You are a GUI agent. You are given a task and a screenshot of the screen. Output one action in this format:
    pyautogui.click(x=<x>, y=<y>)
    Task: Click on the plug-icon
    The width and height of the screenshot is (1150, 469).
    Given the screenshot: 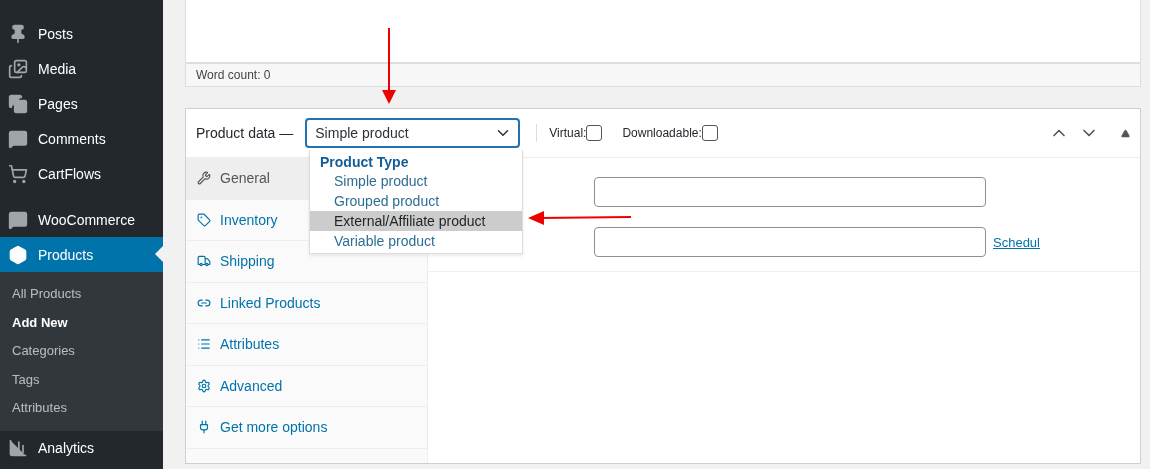 What is the action you would take?
    pyautogui.click(x=204, y=427)
    